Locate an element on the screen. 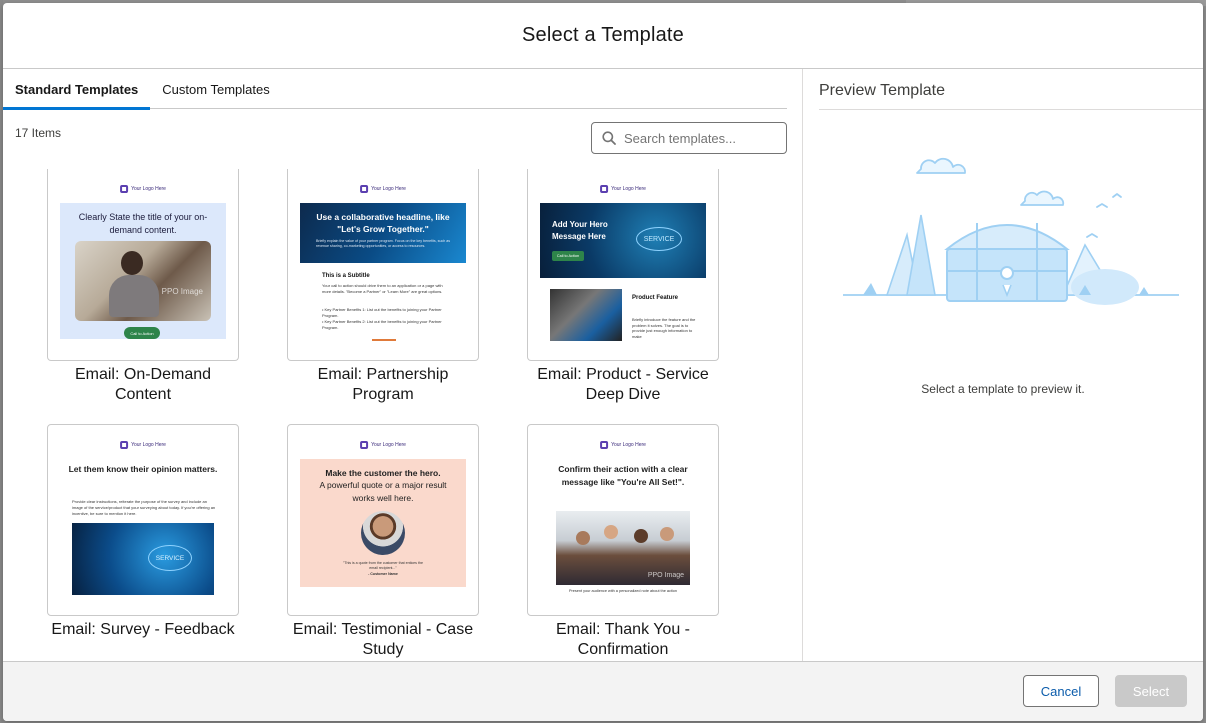 Image resolution: width=1206 pixels, height=723 pixels. preview-message: Select a template to preview it. is located at coordinates (1003, 389).